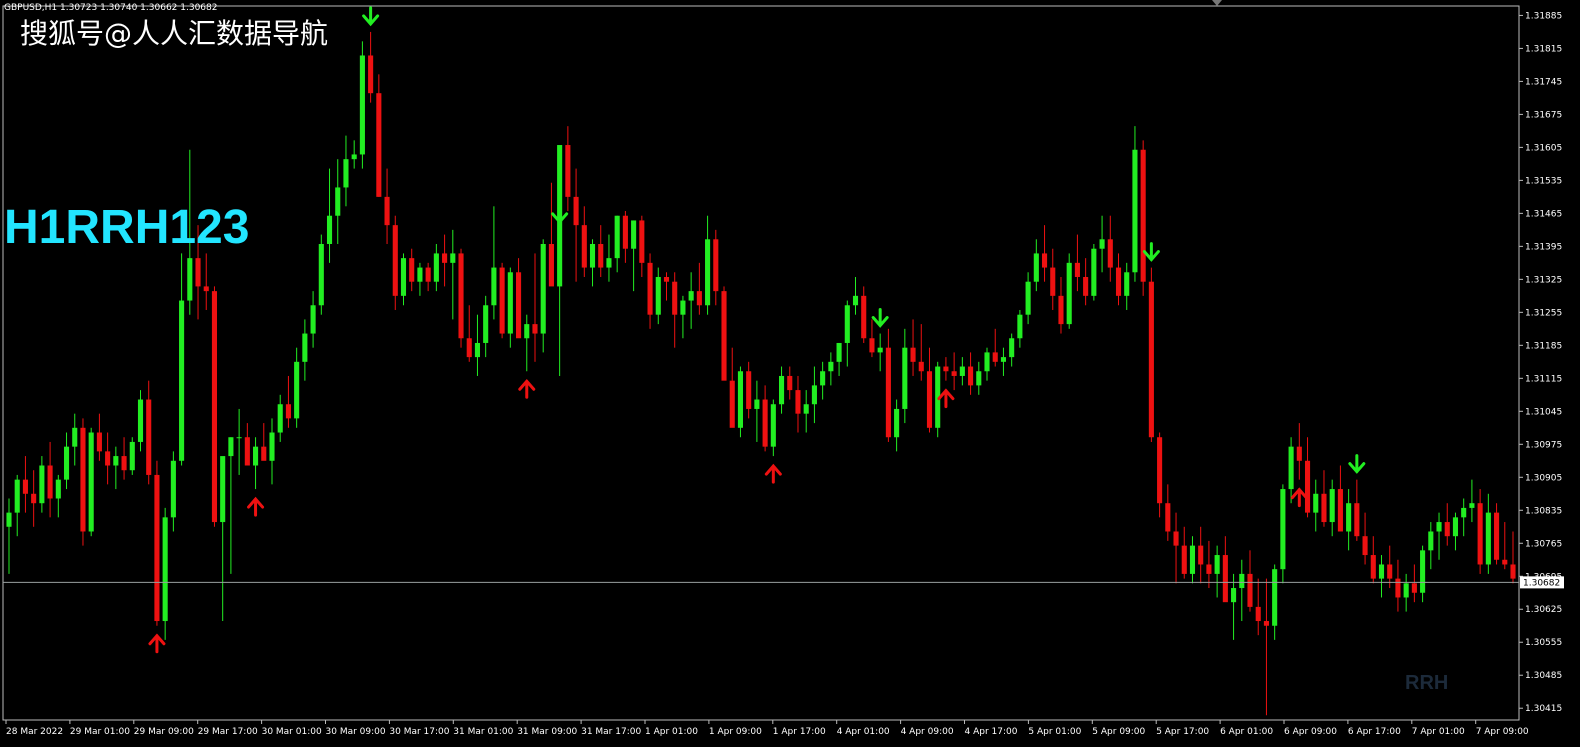  What do you see at coordinates (1543, 214) in the screenshot?
I see `y-tick-label: 1.31465` at bounding box center [1543, 214].